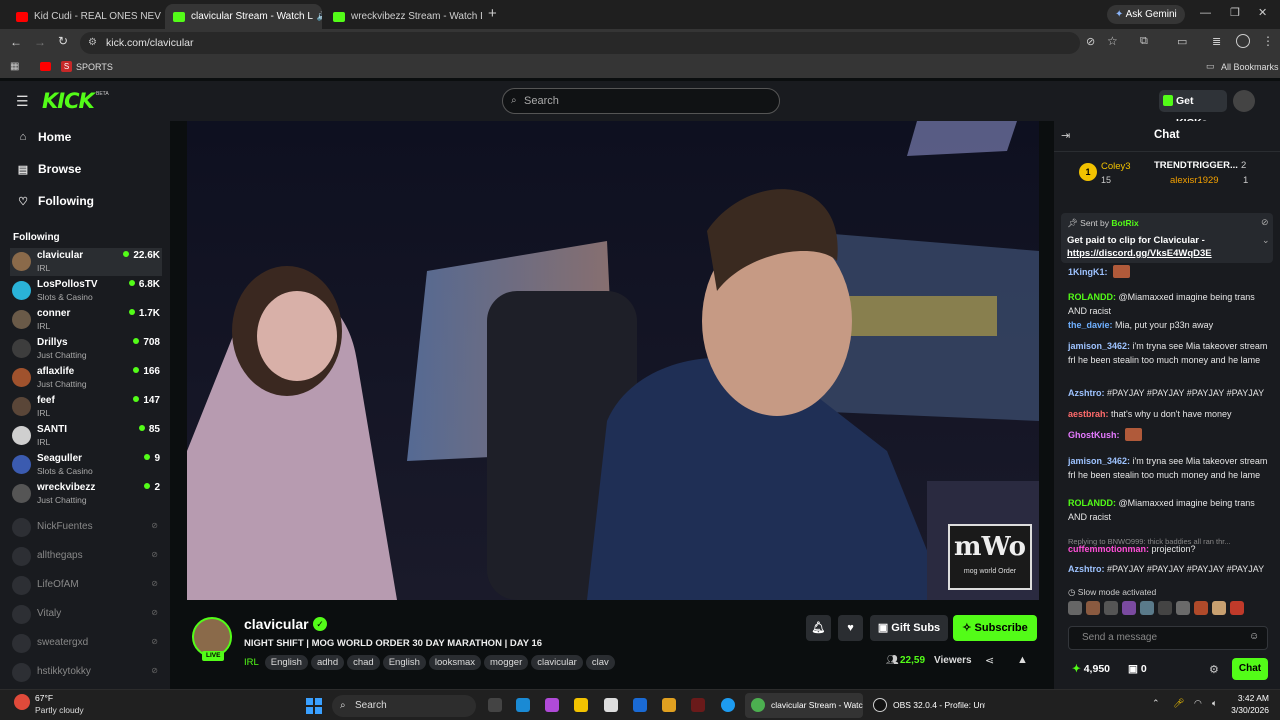 Image resolution: width=1280 pixels, height=720 pixels. Describe the element at coordinates (1146, 14) in the screenshot. I see `ask-gemini-button: ✦ Ask Gemini` at that location.